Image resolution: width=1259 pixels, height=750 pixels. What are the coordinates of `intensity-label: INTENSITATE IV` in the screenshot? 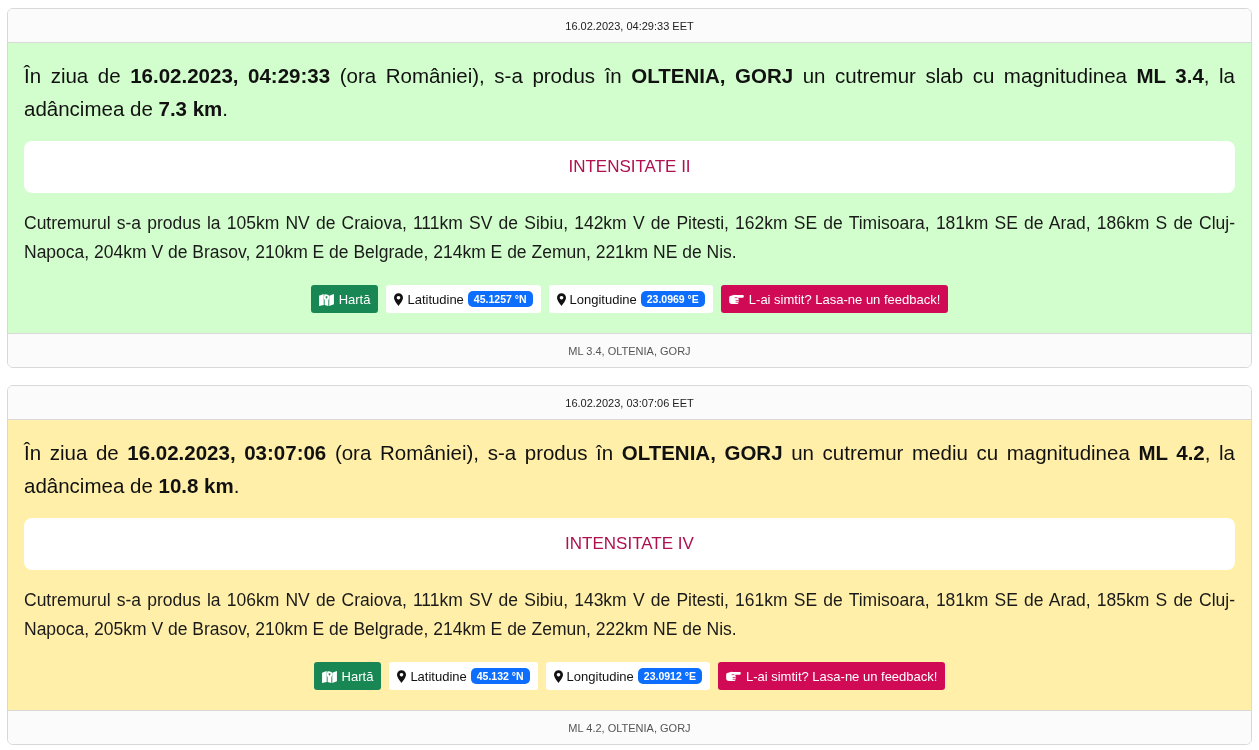 It's located at (629, 544).